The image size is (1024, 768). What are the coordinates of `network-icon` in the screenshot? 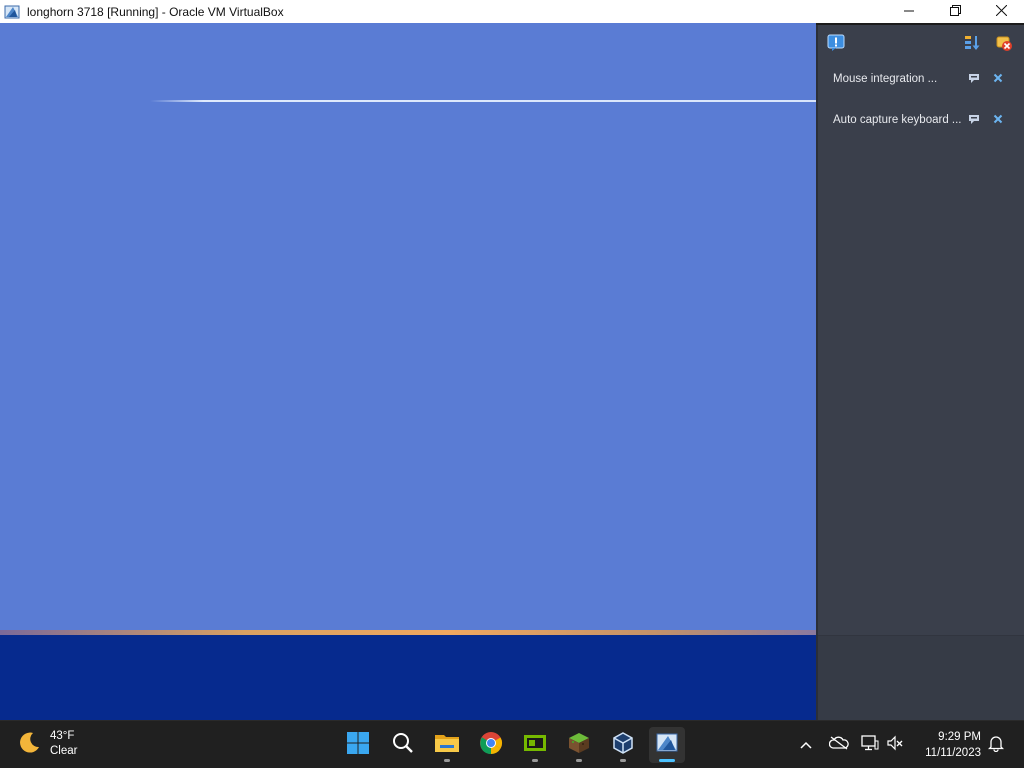 It's located at (870, 745).